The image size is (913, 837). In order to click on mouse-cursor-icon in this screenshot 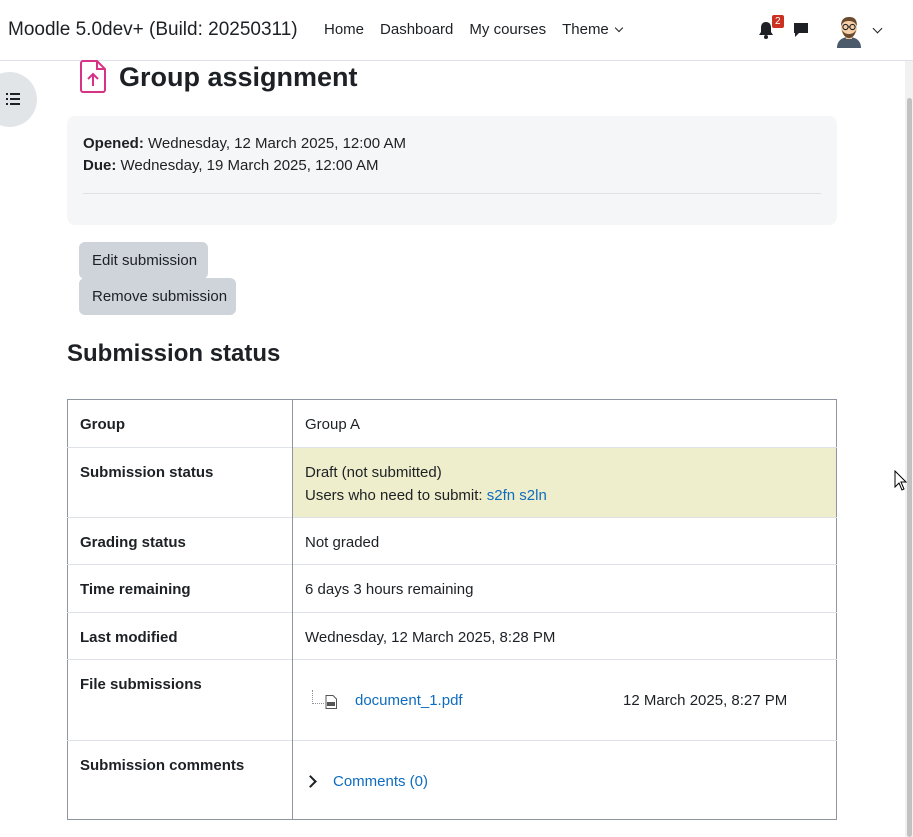, I will do `click(901, 480)`.